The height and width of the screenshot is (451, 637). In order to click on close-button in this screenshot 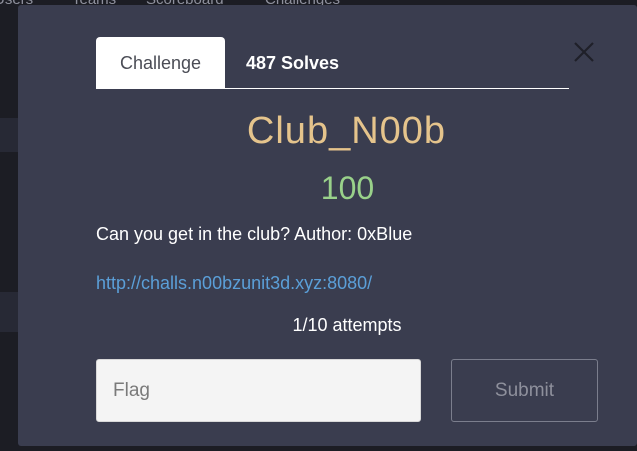, I will do `click(584, 52)`.